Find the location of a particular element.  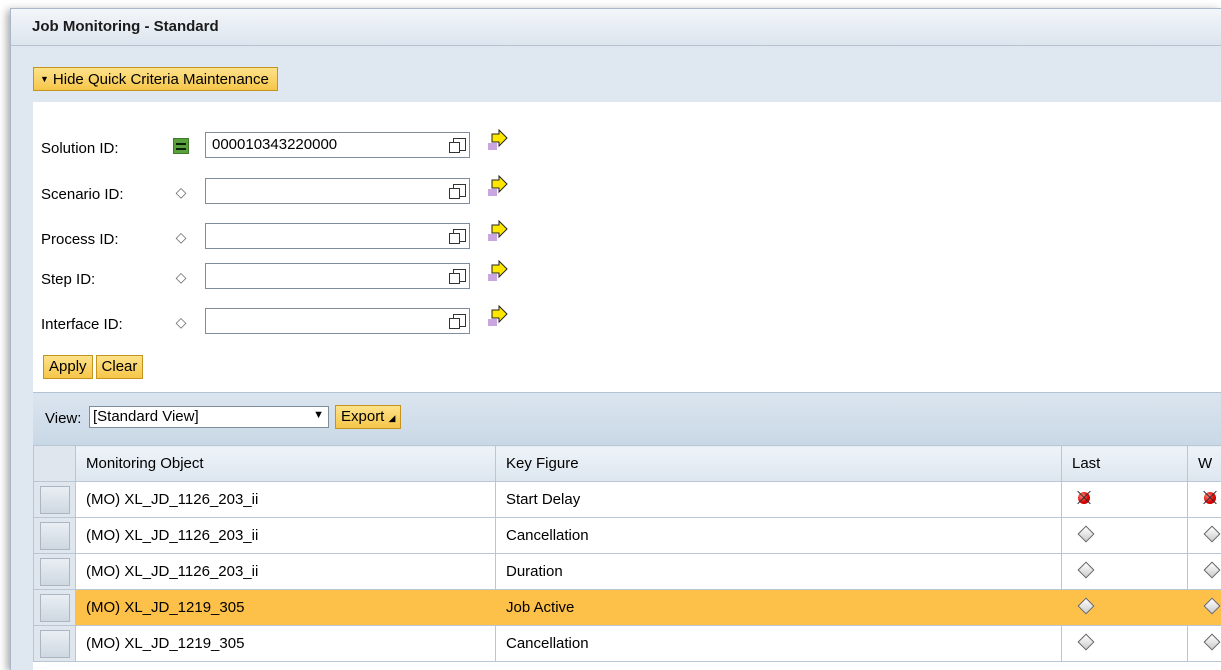

view-select: [Standard View] ▼ is located at coordinates (209, 417).